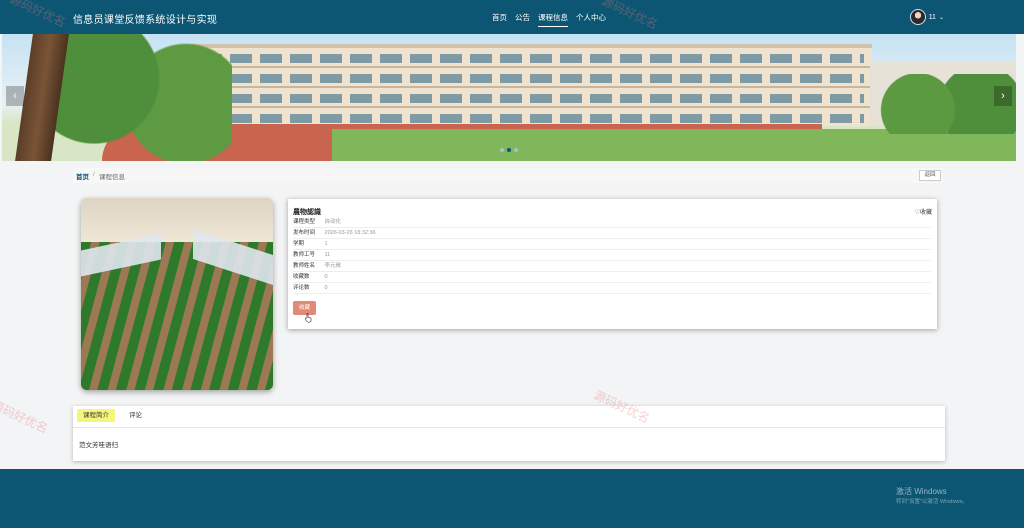 Image resolution: width=1024 pixels, height=528 pixels. I want to click on chevron-down-icon: ⌄, so click(941, 17).